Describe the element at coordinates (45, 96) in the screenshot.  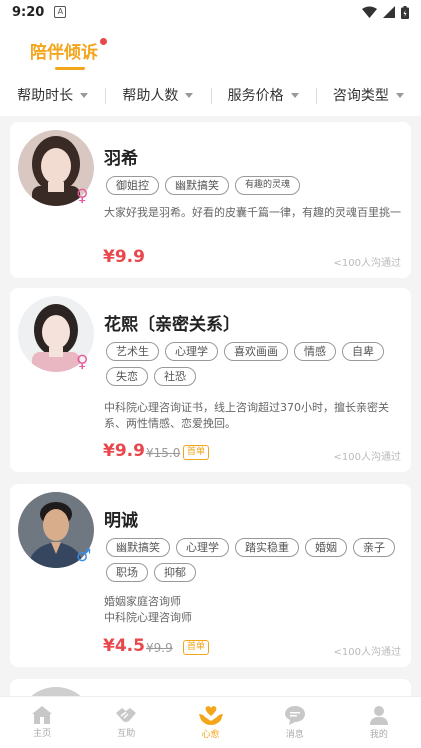
I see `filter-label: 帮助时长` at that location.